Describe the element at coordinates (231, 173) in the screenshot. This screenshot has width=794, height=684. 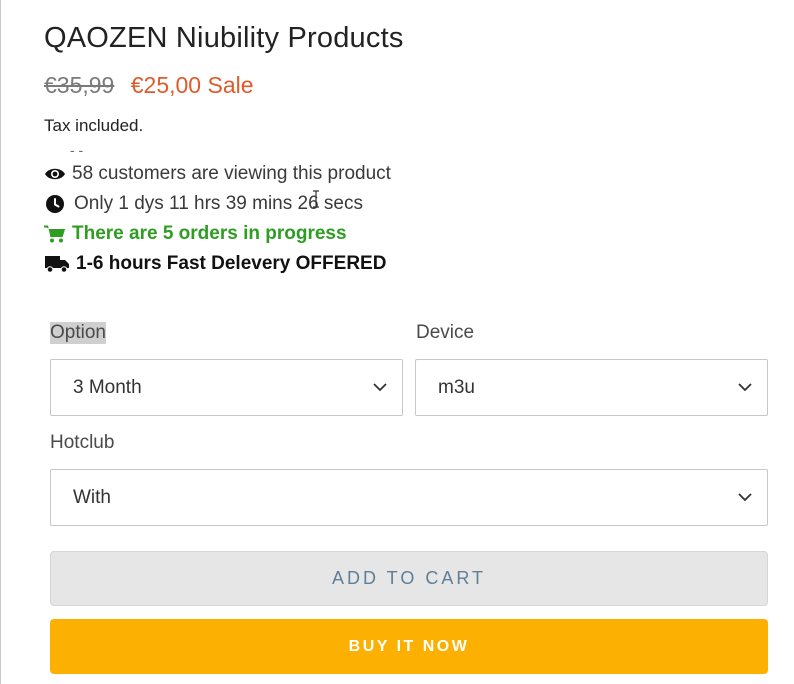
I see `viewers-text: 58 customers are viewing this product` at that location.